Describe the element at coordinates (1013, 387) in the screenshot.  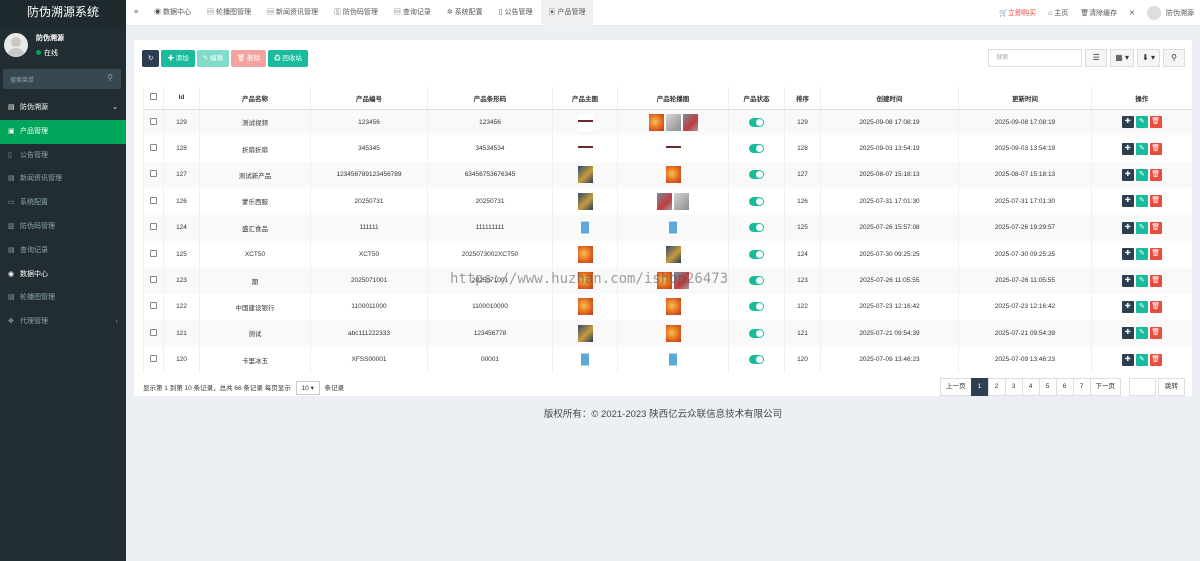
I see `page-3-button: 3` at that location.